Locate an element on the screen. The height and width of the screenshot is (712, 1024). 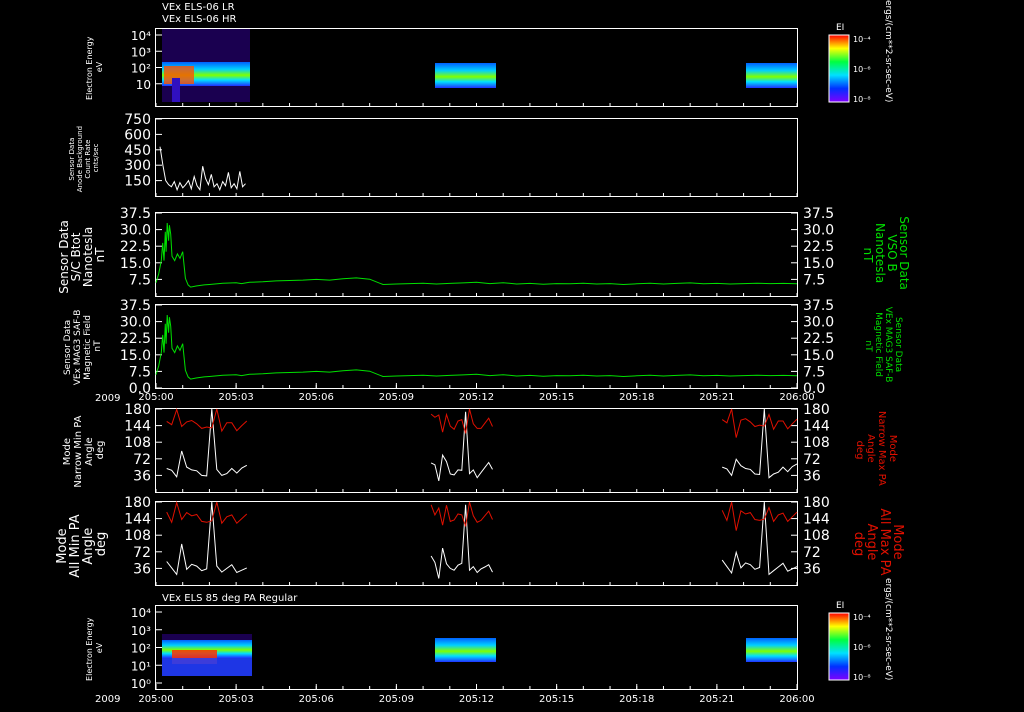
ytick-label-right: 7.5 is located at coordinates (814, 372).